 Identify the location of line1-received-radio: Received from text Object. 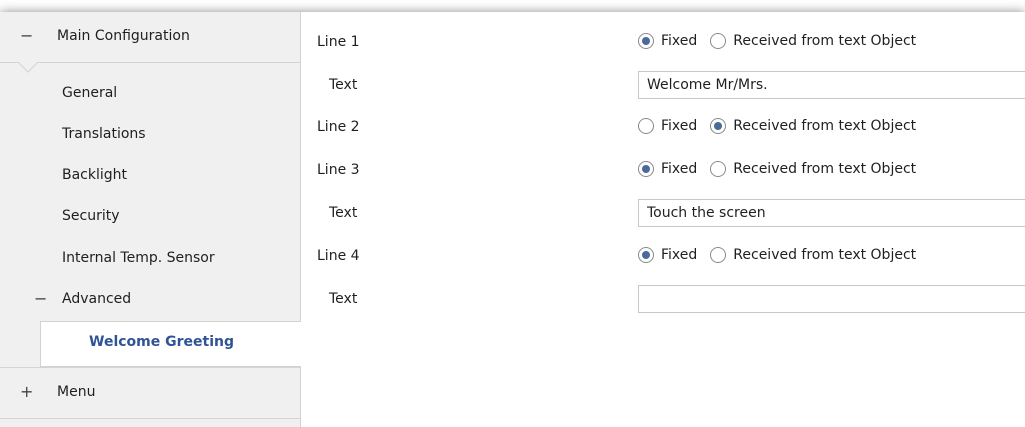
(813, 41).